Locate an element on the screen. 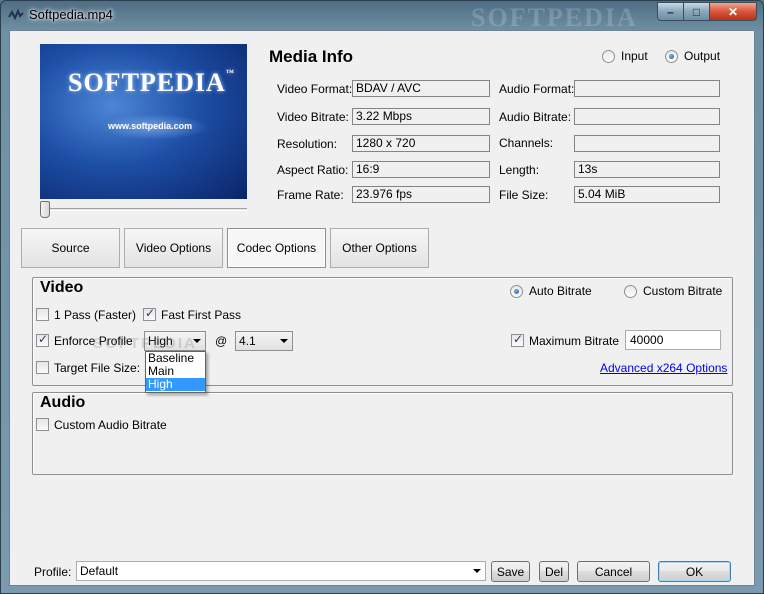 The height and width of the screenshot is (594, 764). title-watermark: SOFTPEDIA is located at coordinates (554, 17).